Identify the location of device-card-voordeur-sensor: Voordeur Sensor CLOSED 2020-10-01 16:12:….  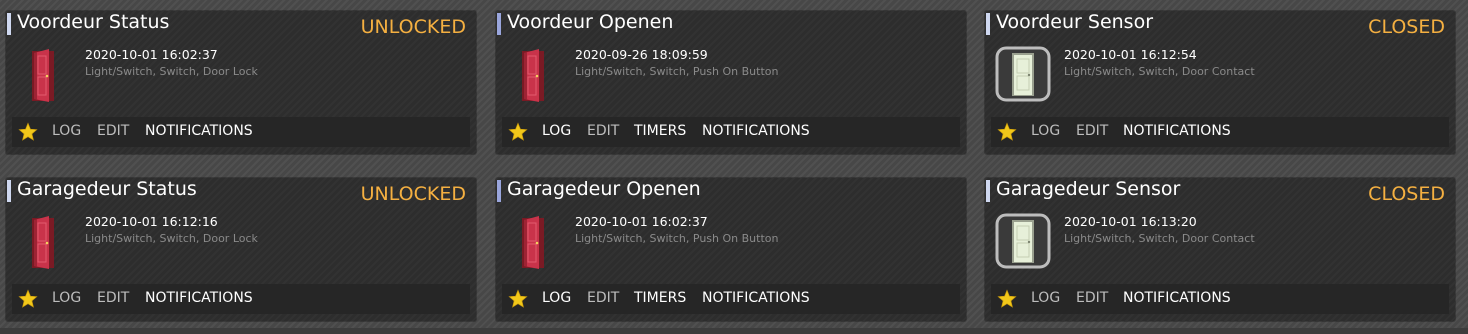
(1220, 82).